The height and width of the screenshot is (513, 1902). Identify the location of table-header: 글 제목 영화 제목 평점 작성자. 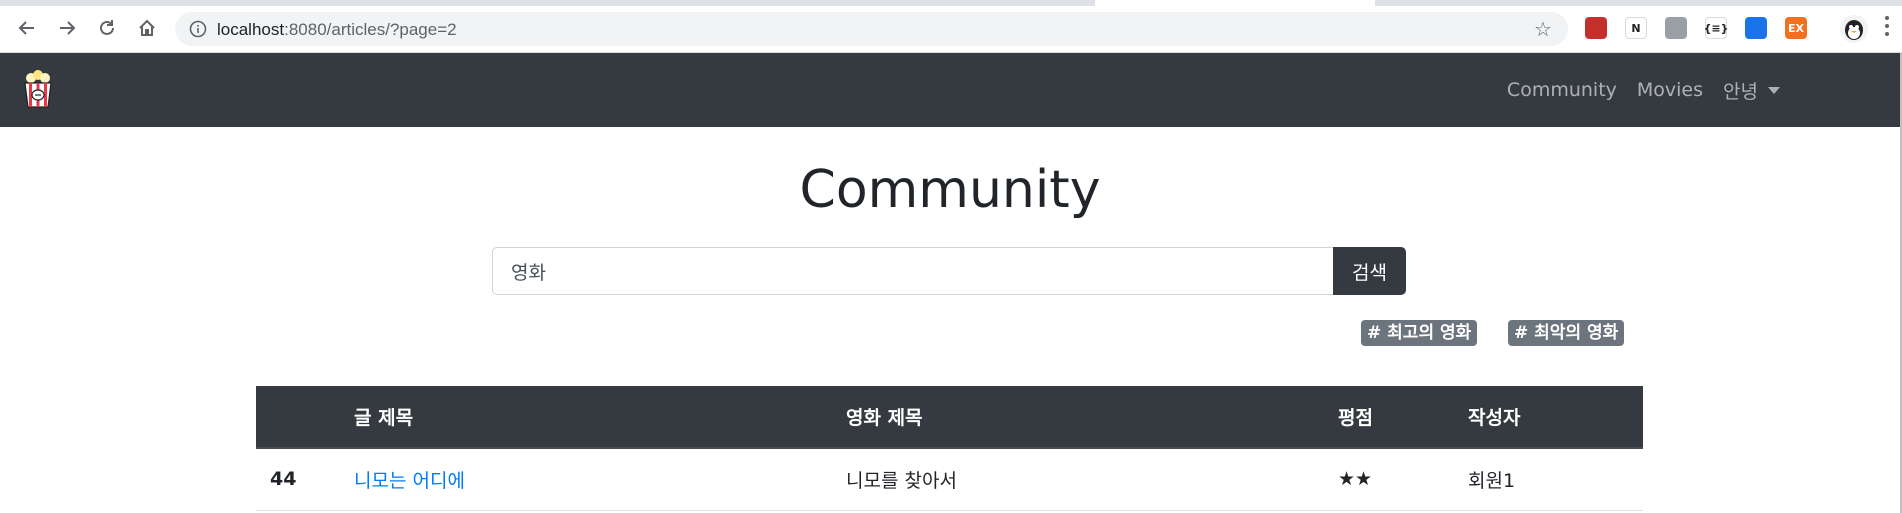
(949, 417).